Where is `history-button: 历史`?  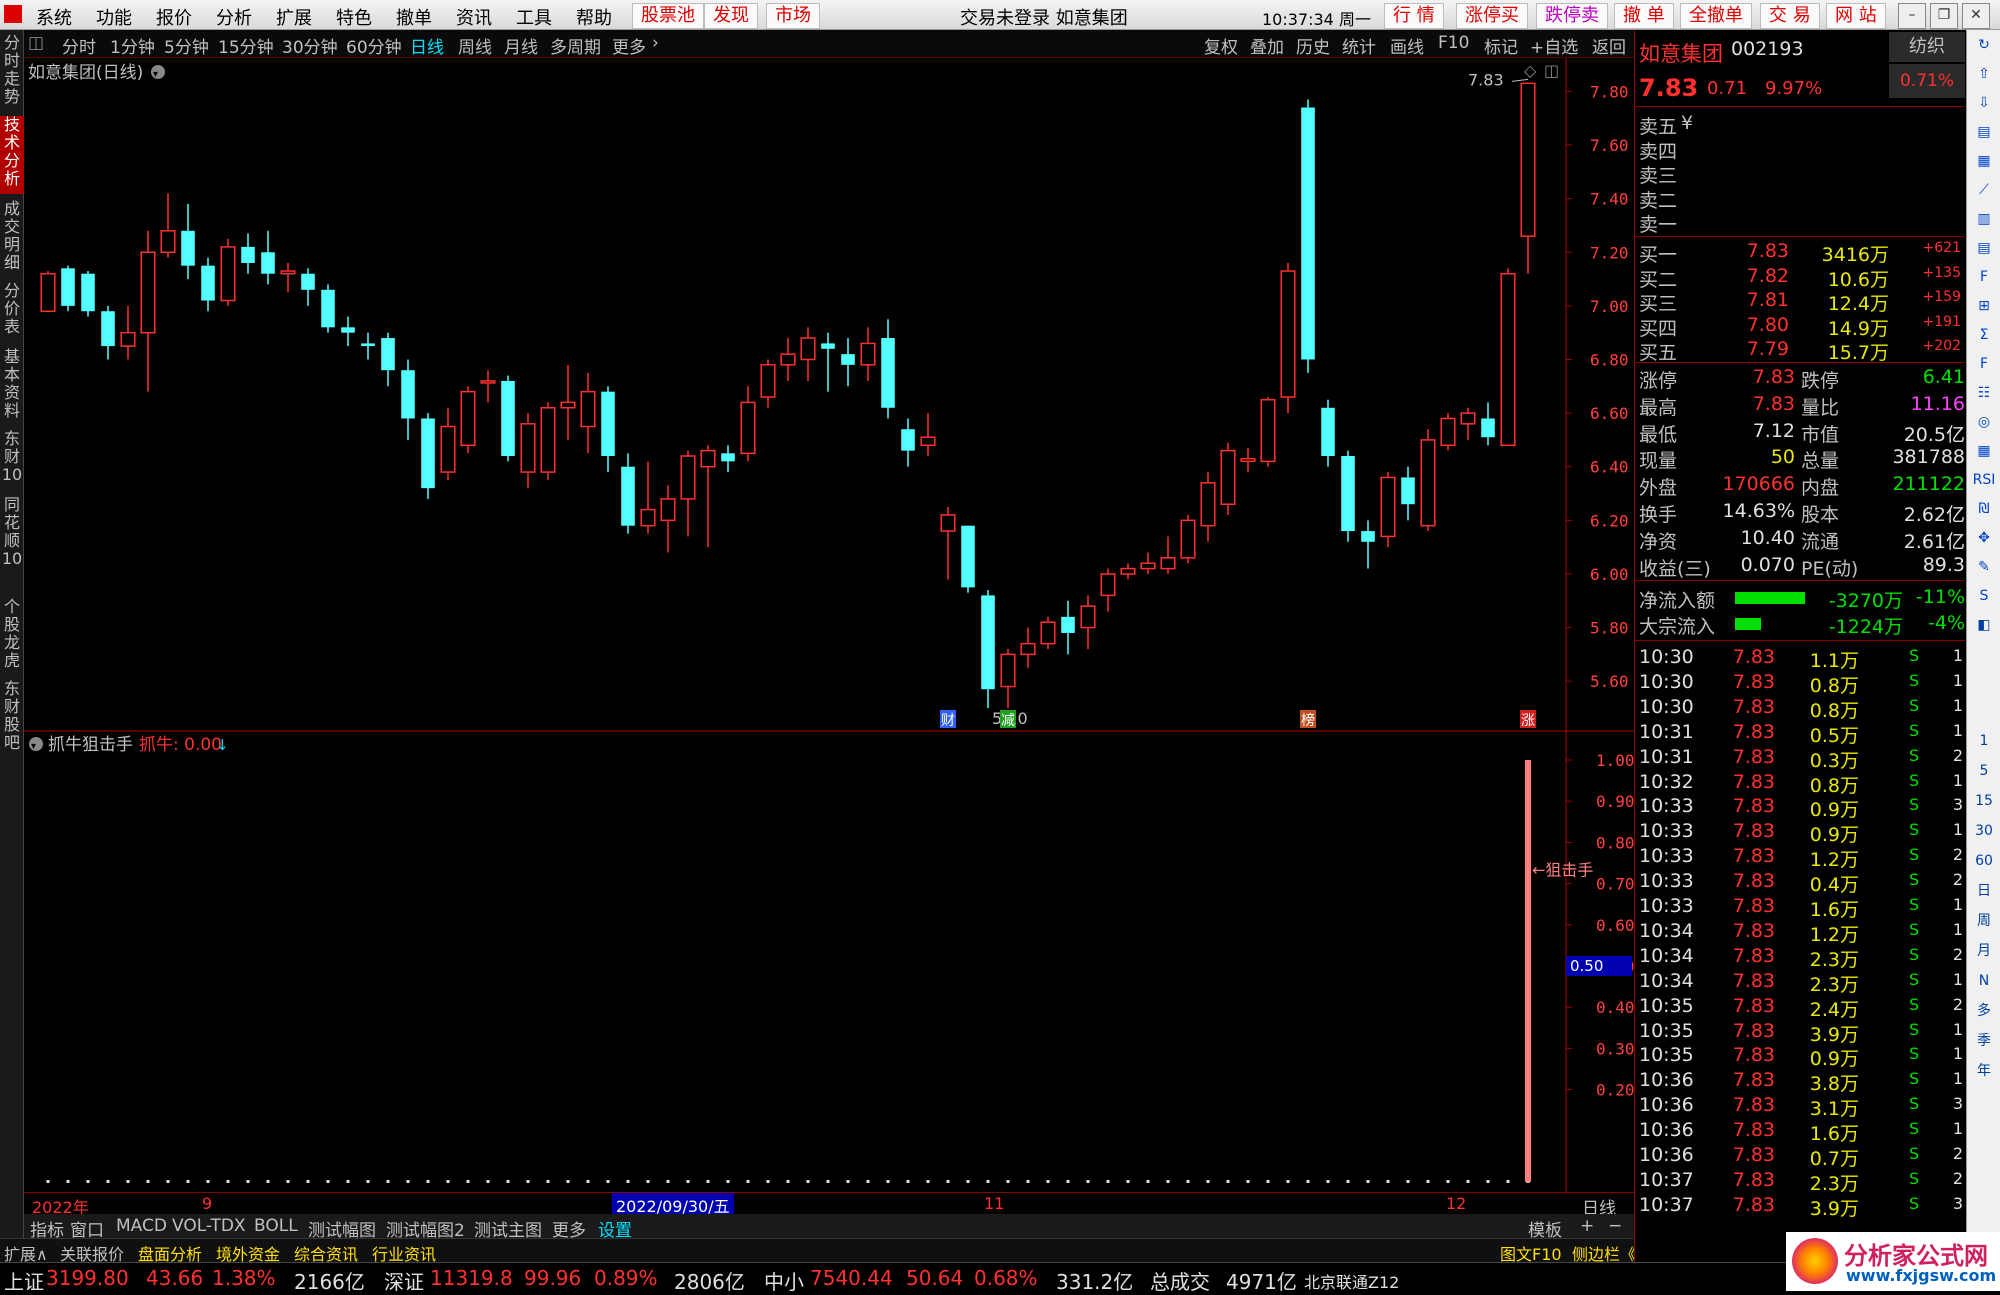
history-button: 历史 is located at coordinates (1313, 45).